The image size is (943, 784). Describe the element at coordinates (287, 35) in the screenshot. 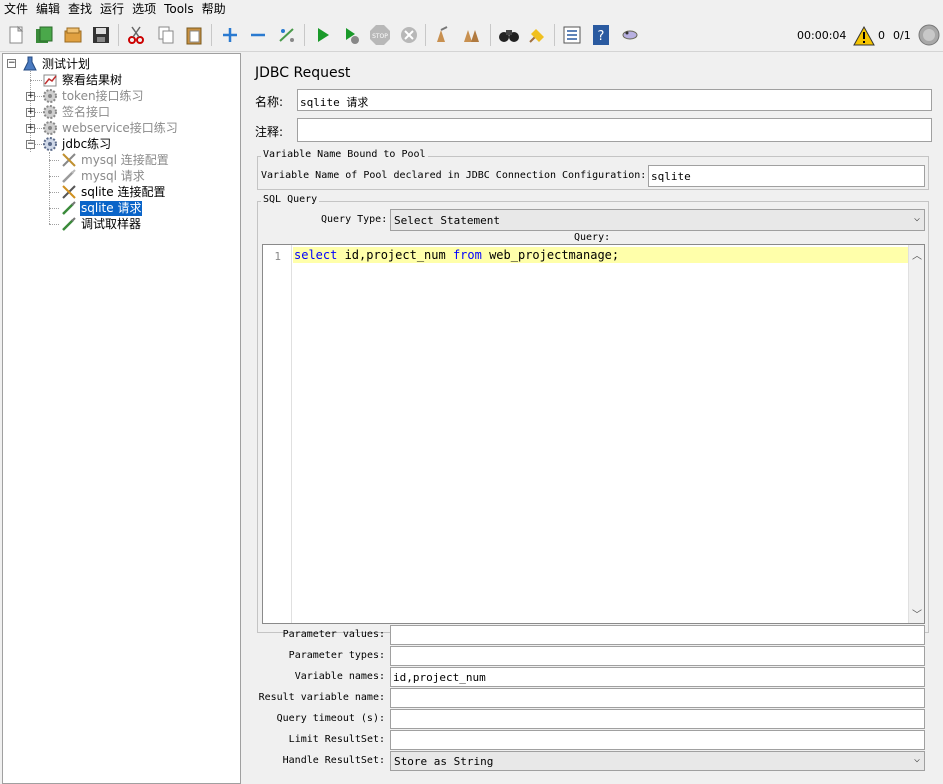

I see `toggle-icon` at that location.